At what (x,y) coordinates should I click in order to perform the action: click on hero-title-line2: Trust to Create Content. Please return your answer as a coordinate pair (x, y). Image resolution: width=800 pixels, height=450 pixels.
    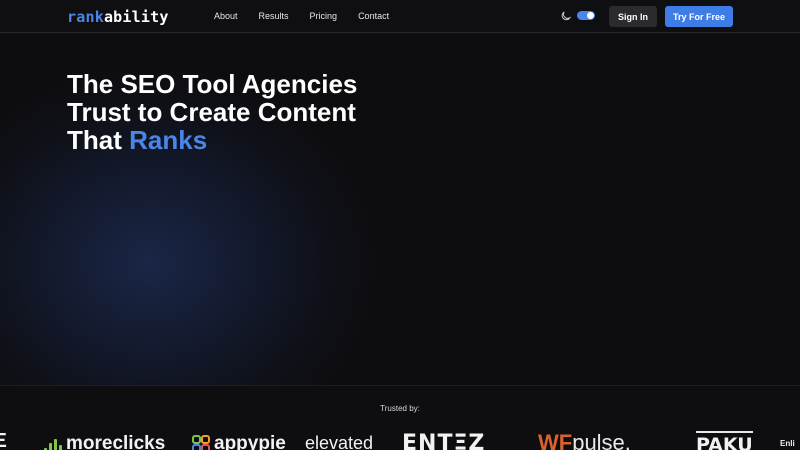
    Looking at the image, I should click on (211, 112).